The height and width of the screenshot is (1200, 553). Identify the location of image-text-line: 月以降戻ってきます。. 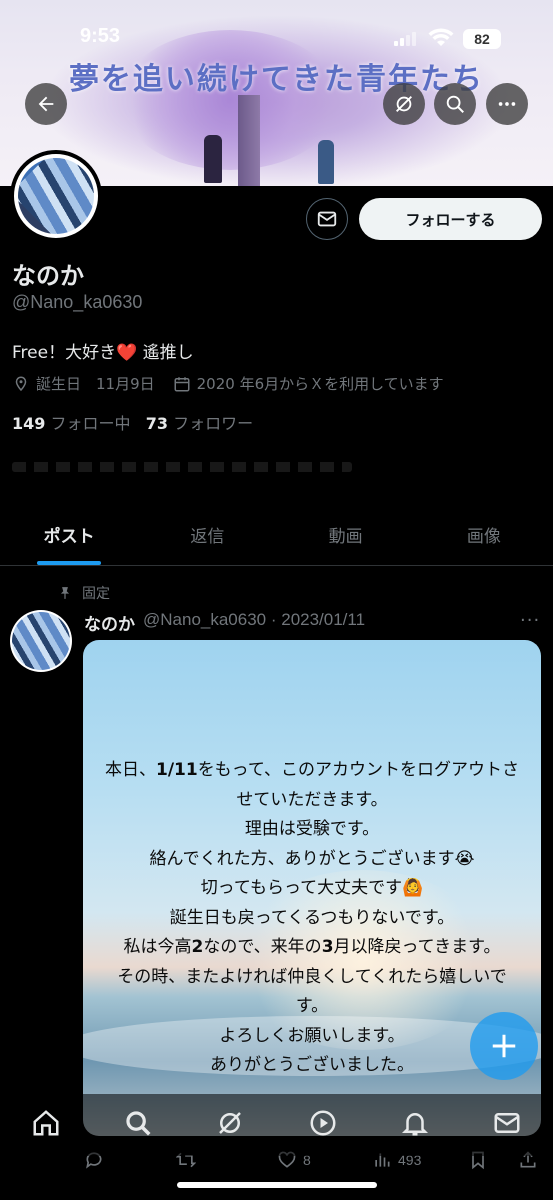
(417, 947).